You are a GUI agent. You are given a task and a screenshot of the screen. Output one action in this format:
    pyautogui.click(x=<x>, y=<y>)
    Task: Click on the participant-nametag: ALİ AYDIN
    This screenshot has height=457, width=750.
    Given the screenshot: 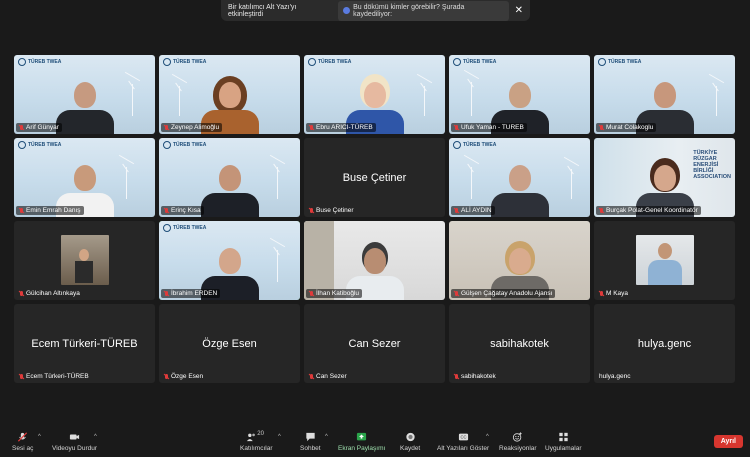 What is the action you would take?
    pyautogui.click(x=473, y=210)
    